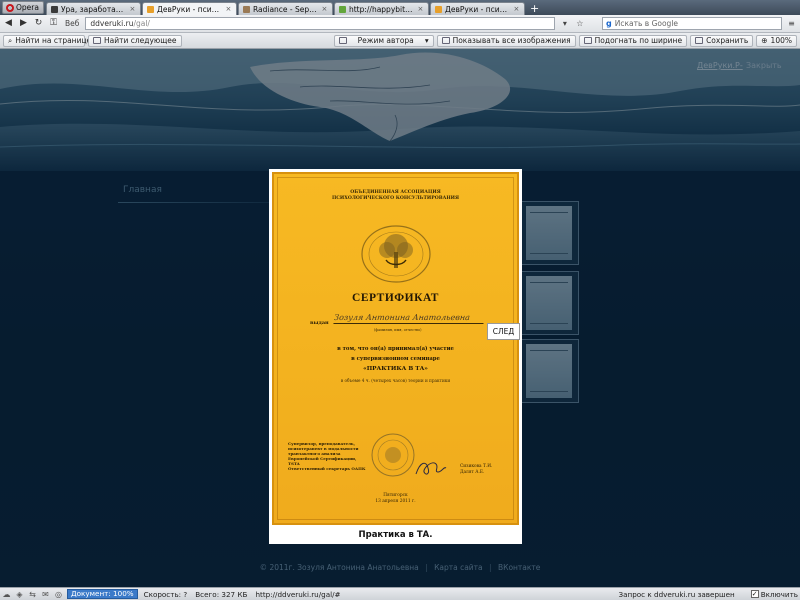  Describe the element at coordinates (165, 594) in the screenshot. I see `speed-readout: Скорость: ?` at that location.